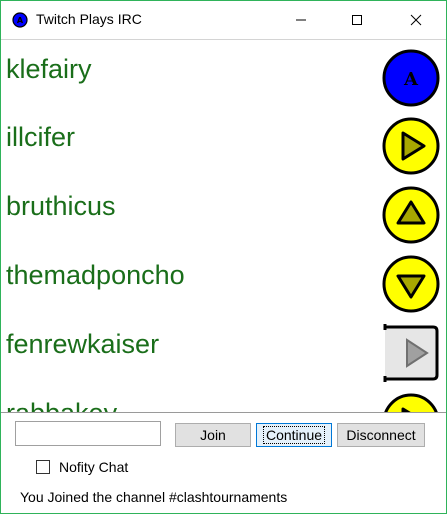 This screenshot has width=447, height=514. What do you see at coordinates (223, 280) in the screenshot?
I see `feed-row: themadponcho` at bounding box center [223, 280].